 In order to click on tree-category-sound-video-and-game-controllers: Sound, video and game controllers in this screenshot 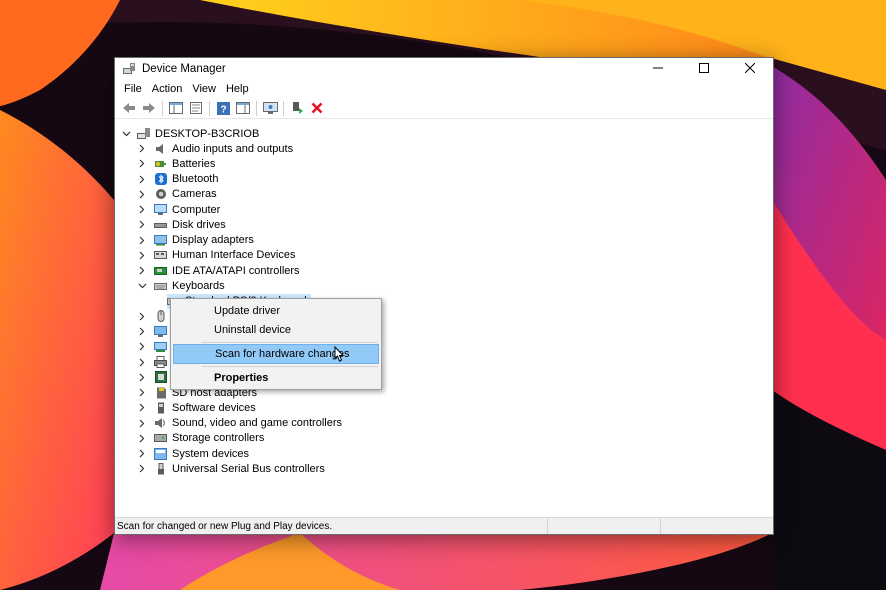, I will do `click(239, 423)`.